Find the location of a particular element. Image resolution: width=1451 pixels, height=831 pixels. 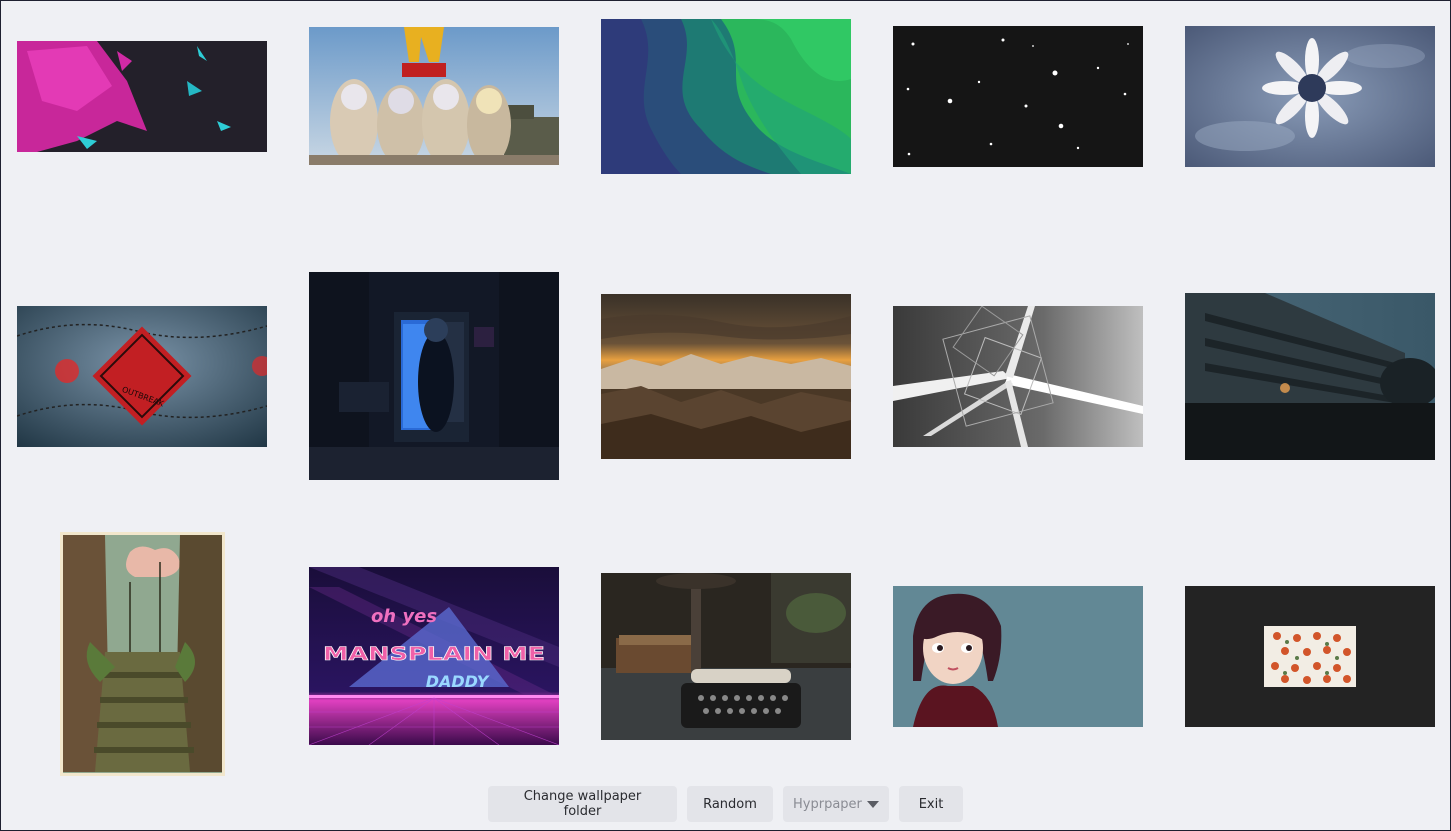

change-wallpaper-folder-button: Change wallpaper folder is located at coordinates (582, 804).